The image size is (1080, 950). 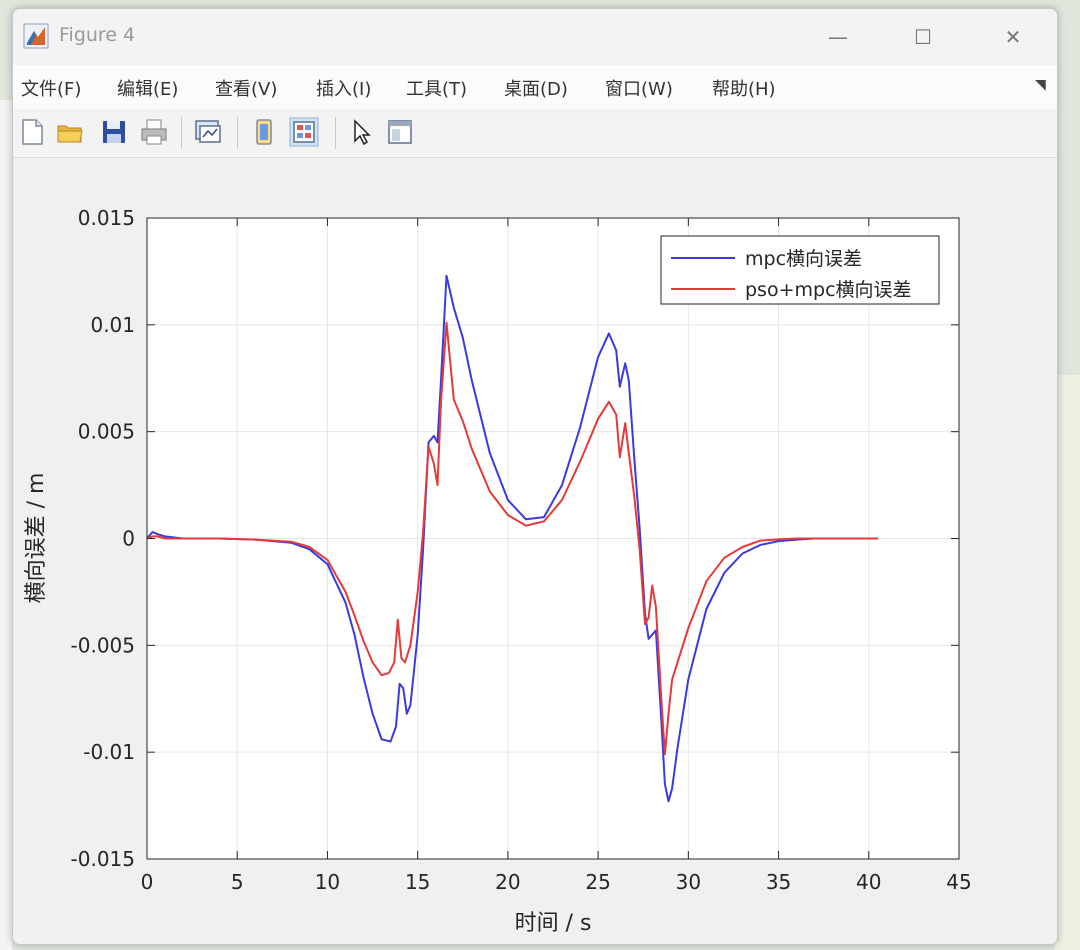 What do you see at coordinates (6, 525) in the screenshot?
I see `background-desktop-left` at bounding box center [6, 525].